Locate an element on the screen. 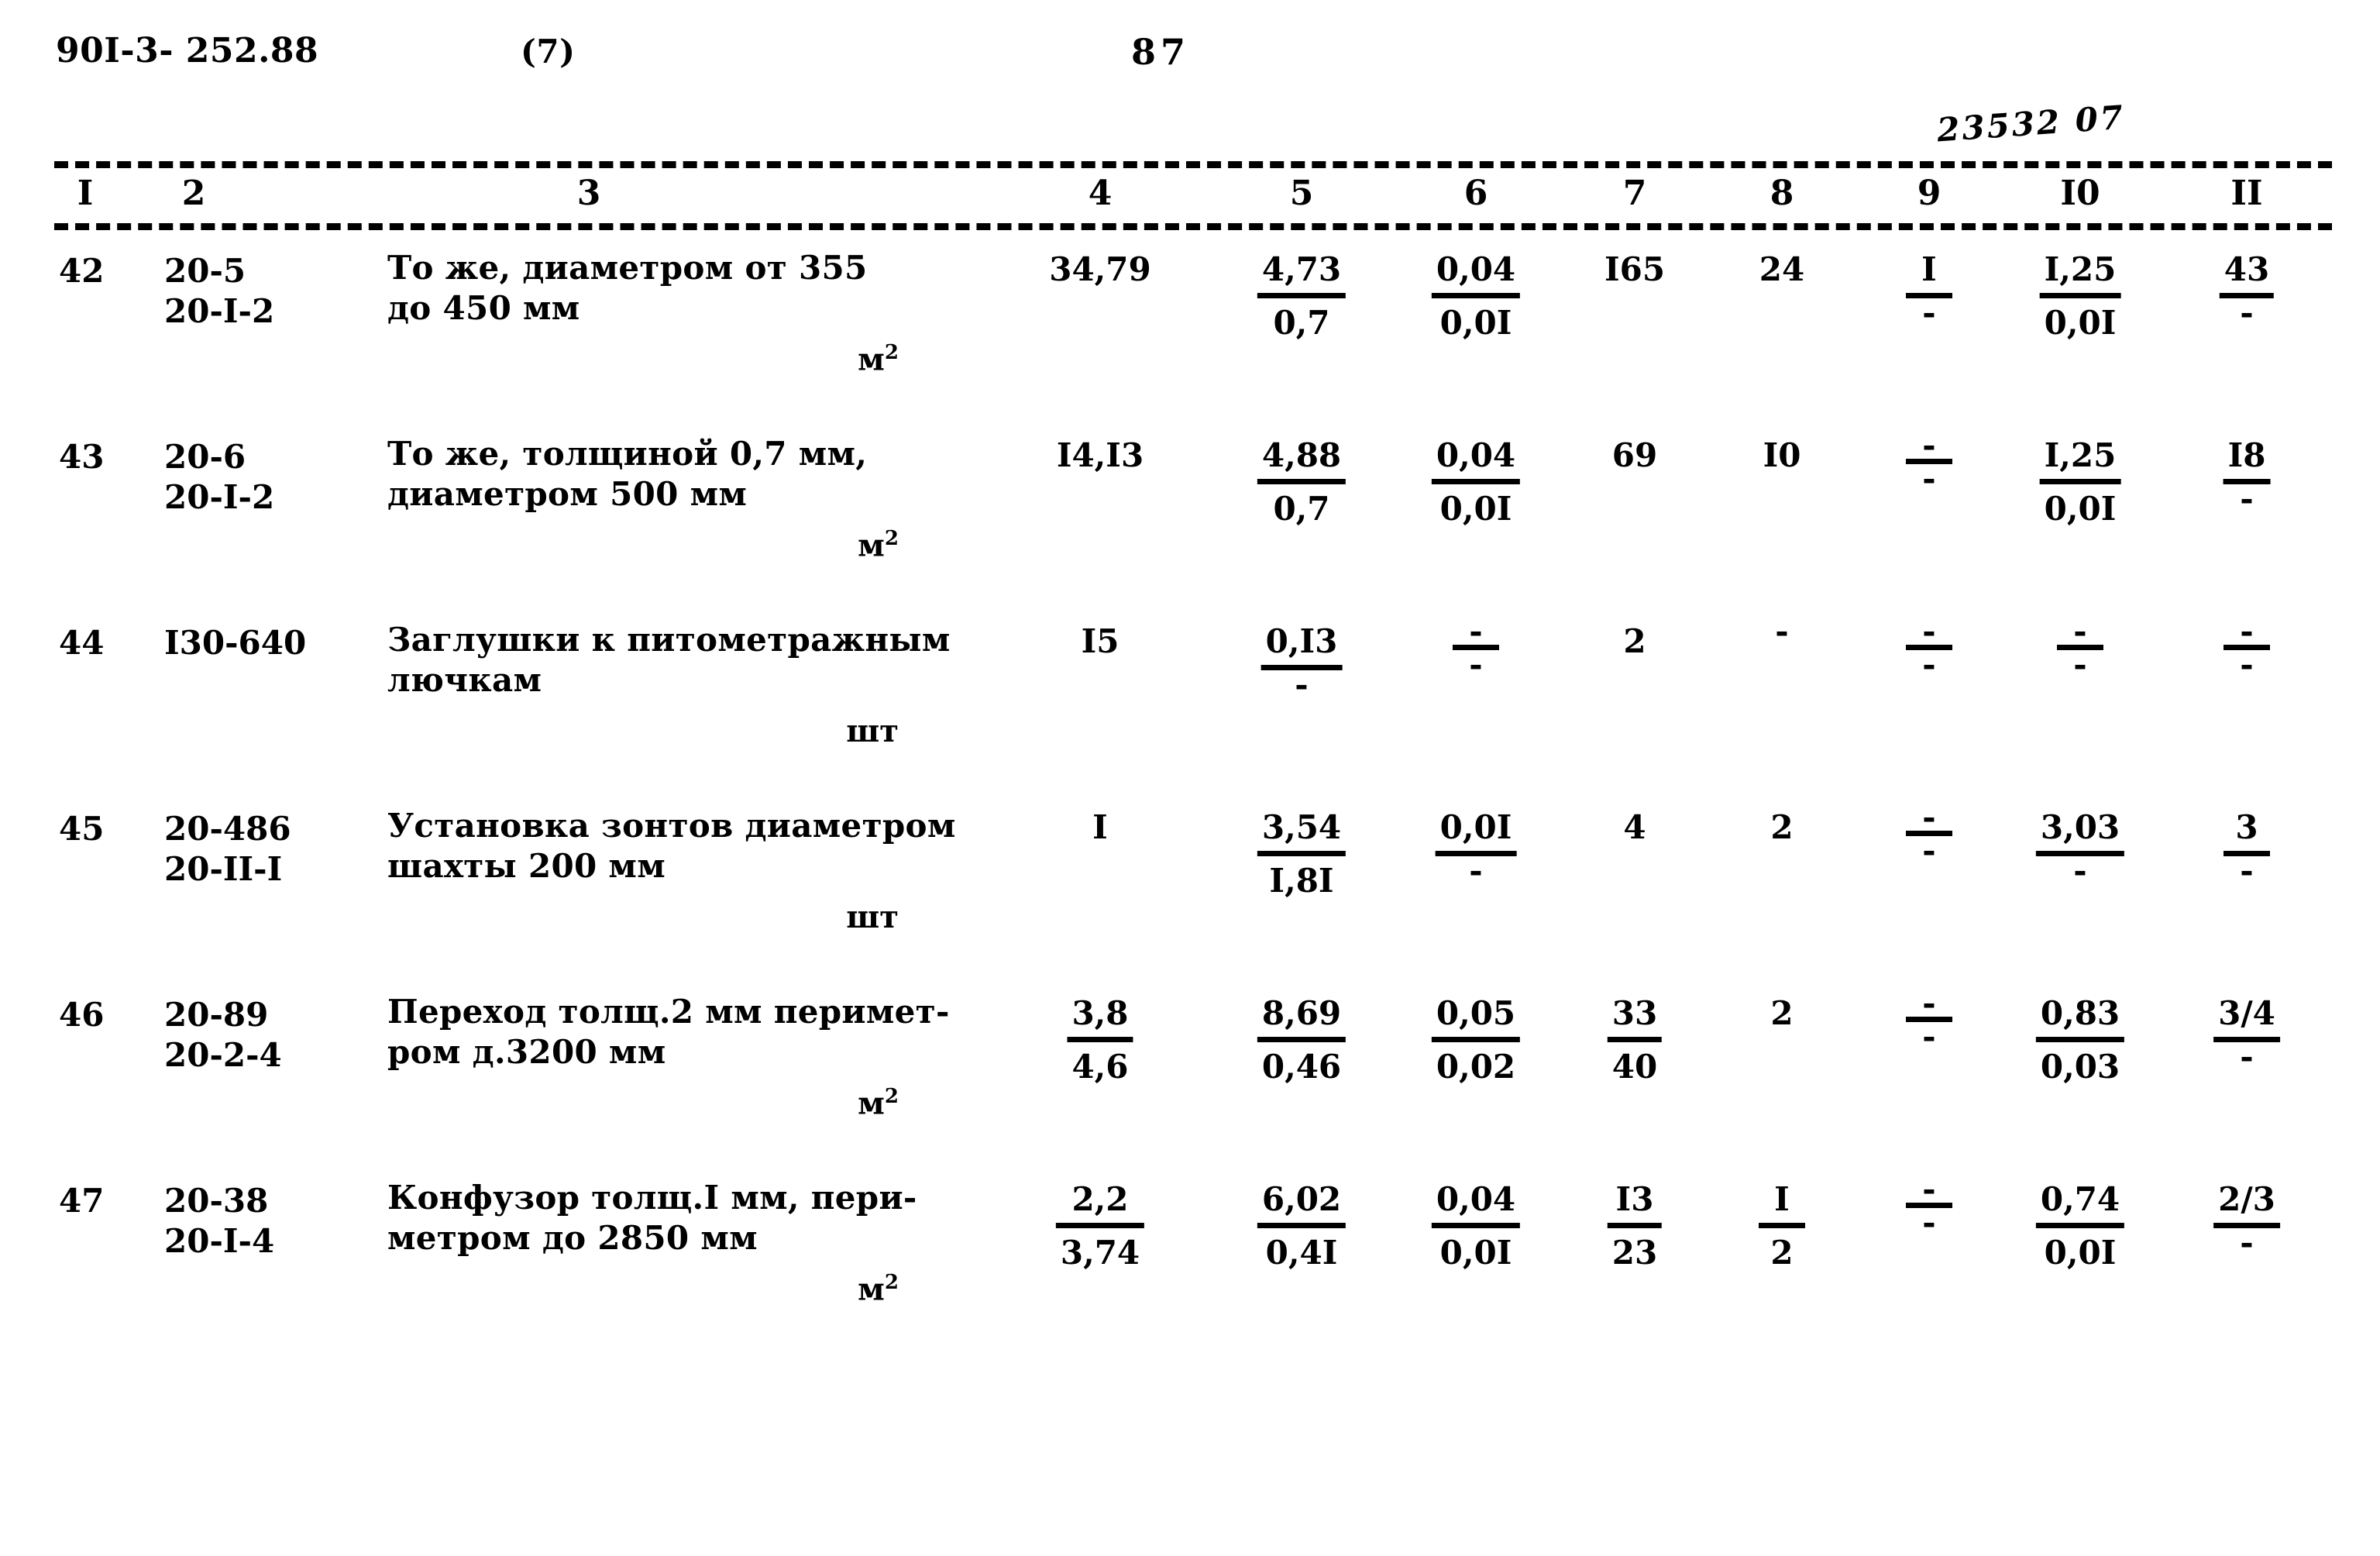 The image size is (2380, 1556). cell-col8: 24 is located at coordinates (1782, 269).